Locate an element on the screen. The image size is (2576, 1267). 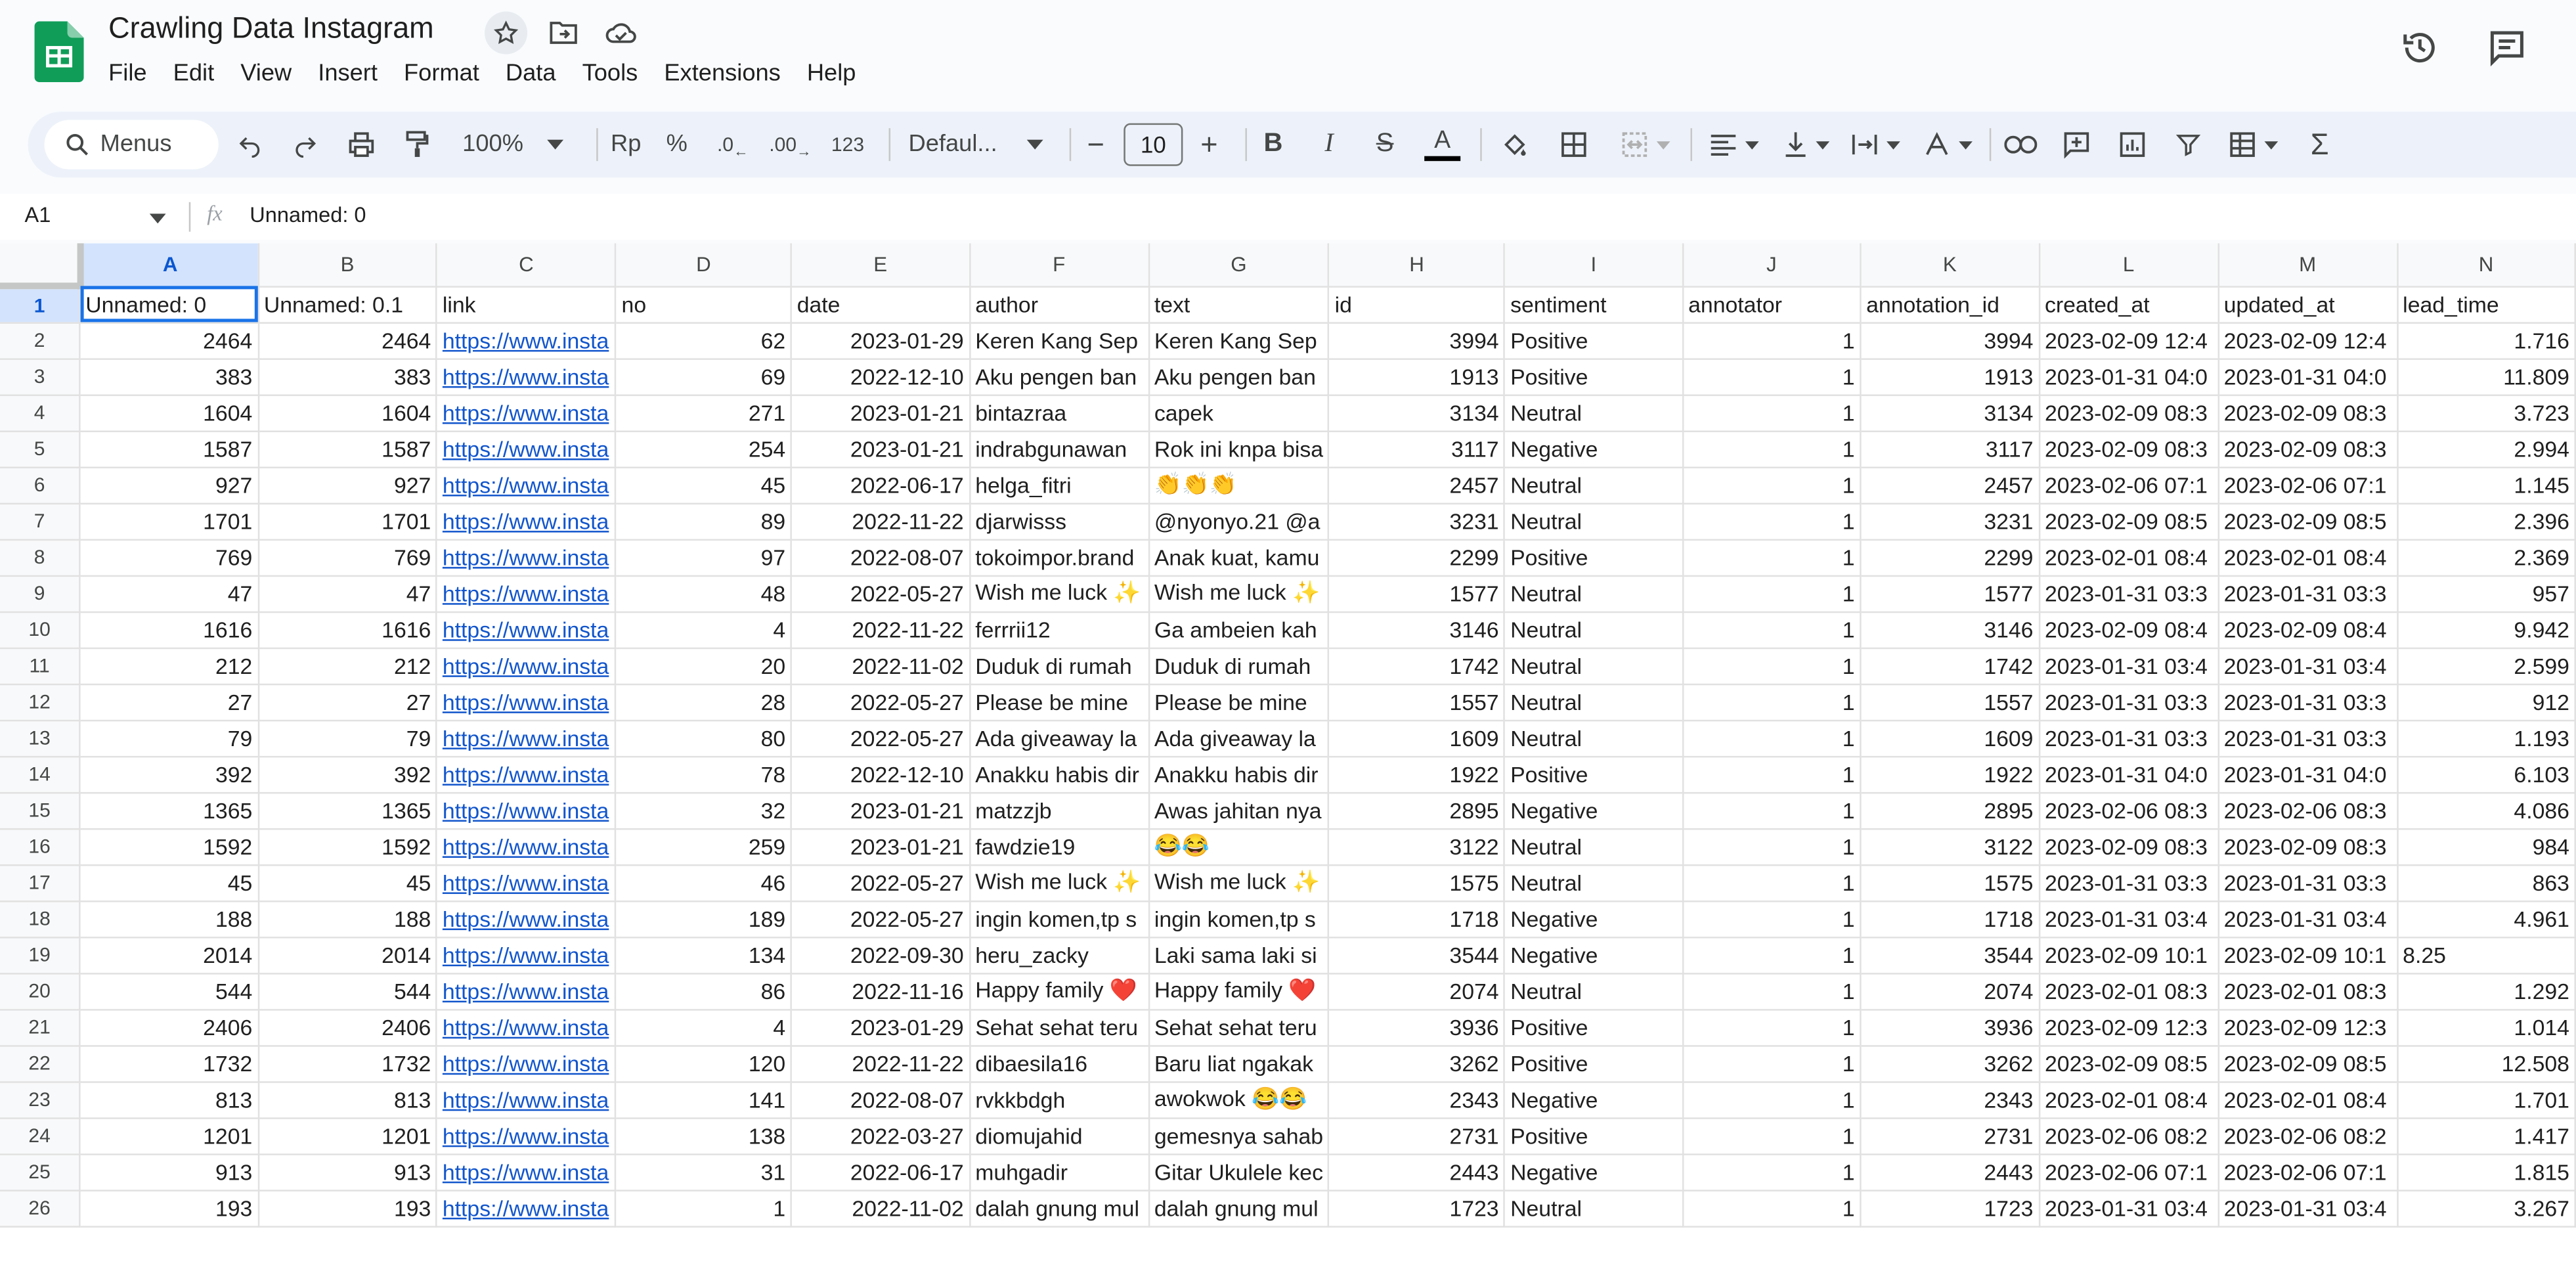
row-header: 1 is located at coordinates (41, 304).